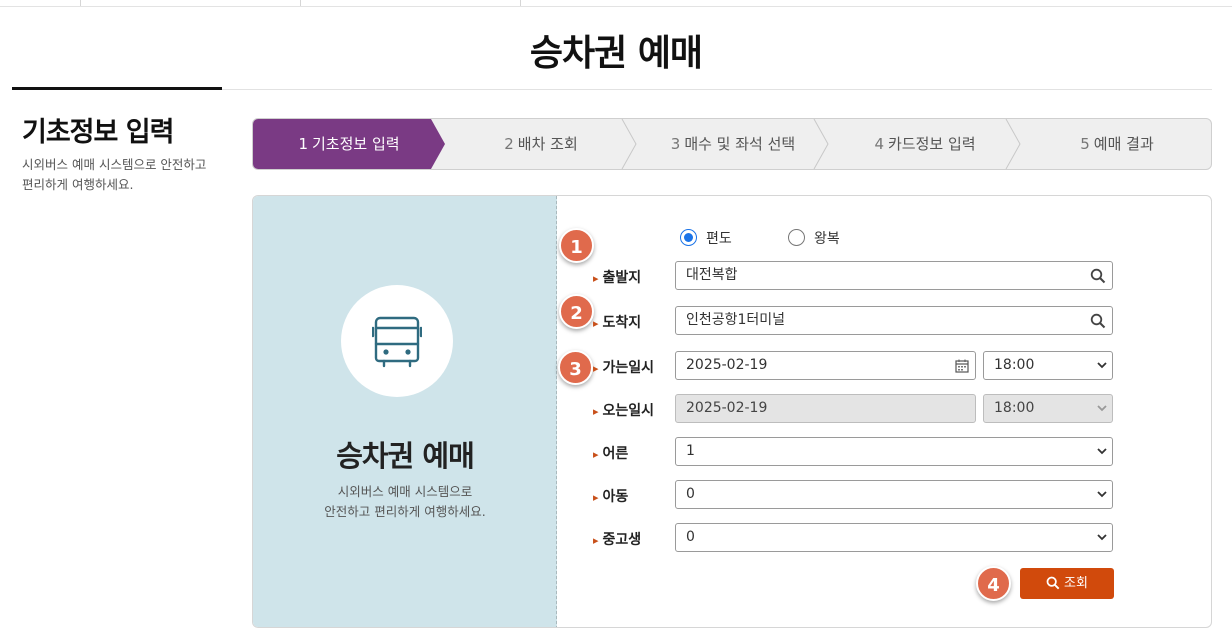 This screenshot has width=1232, height=639. I want to click on one-way-radio, so click(688, 237).